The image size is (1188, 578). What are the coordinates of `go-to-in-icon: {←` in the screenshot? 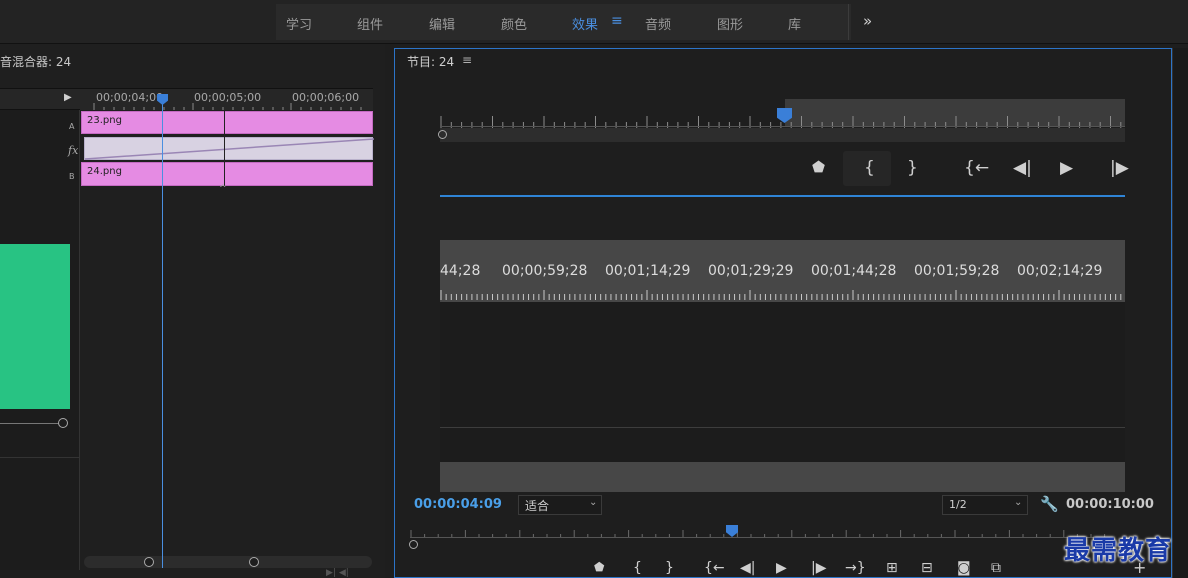 It's located at (714, 568).